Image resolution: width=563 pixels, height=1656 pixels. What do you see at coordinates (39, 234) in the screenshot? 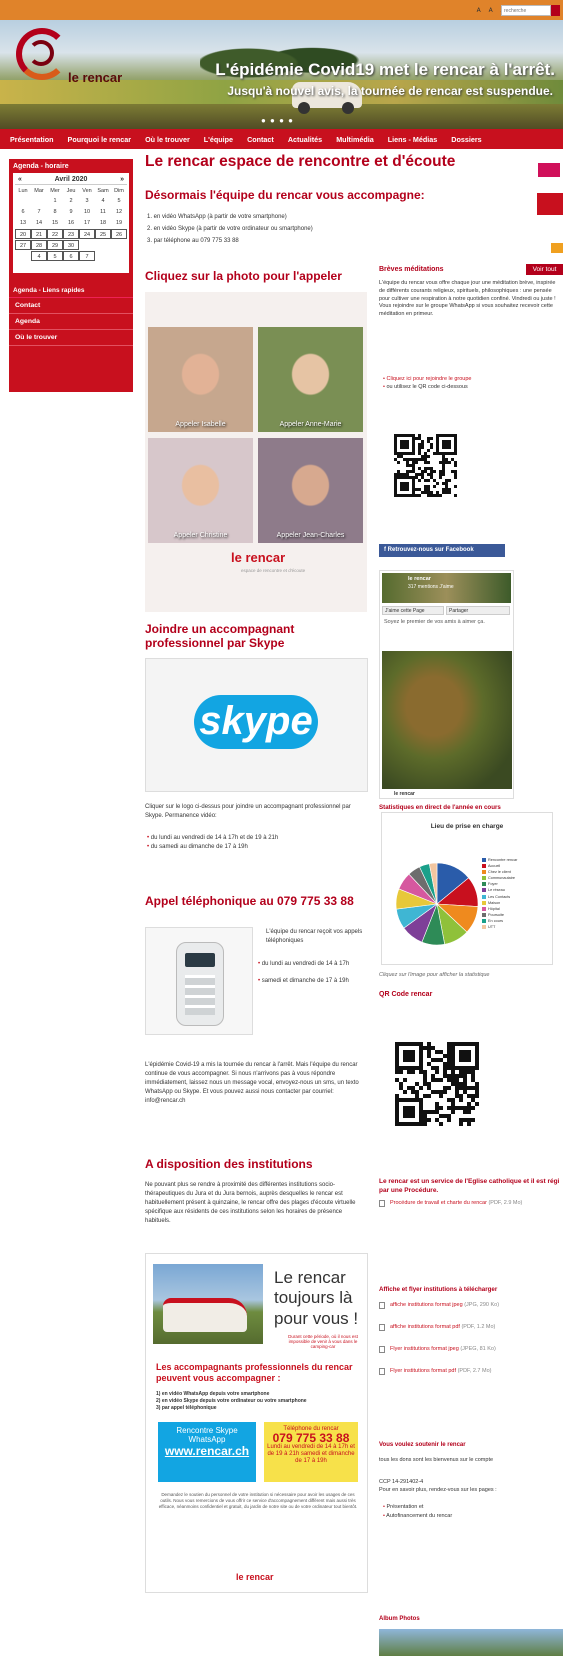
I see `calendar-day: 21` at bounding box center [39, 234].